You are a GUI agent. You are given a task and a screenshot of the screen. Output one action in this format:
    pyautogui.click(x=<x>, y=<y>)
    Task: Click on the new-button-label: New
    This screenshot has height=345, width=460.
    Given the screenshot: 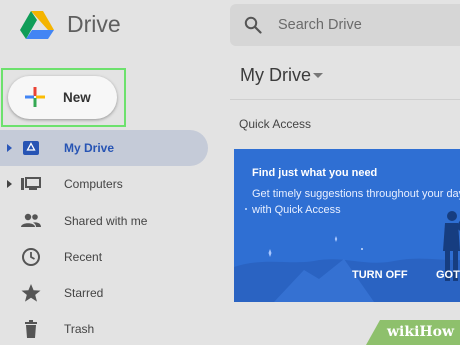 What is the action you would take?
    pyautogui.click(x=77, y=97)
    